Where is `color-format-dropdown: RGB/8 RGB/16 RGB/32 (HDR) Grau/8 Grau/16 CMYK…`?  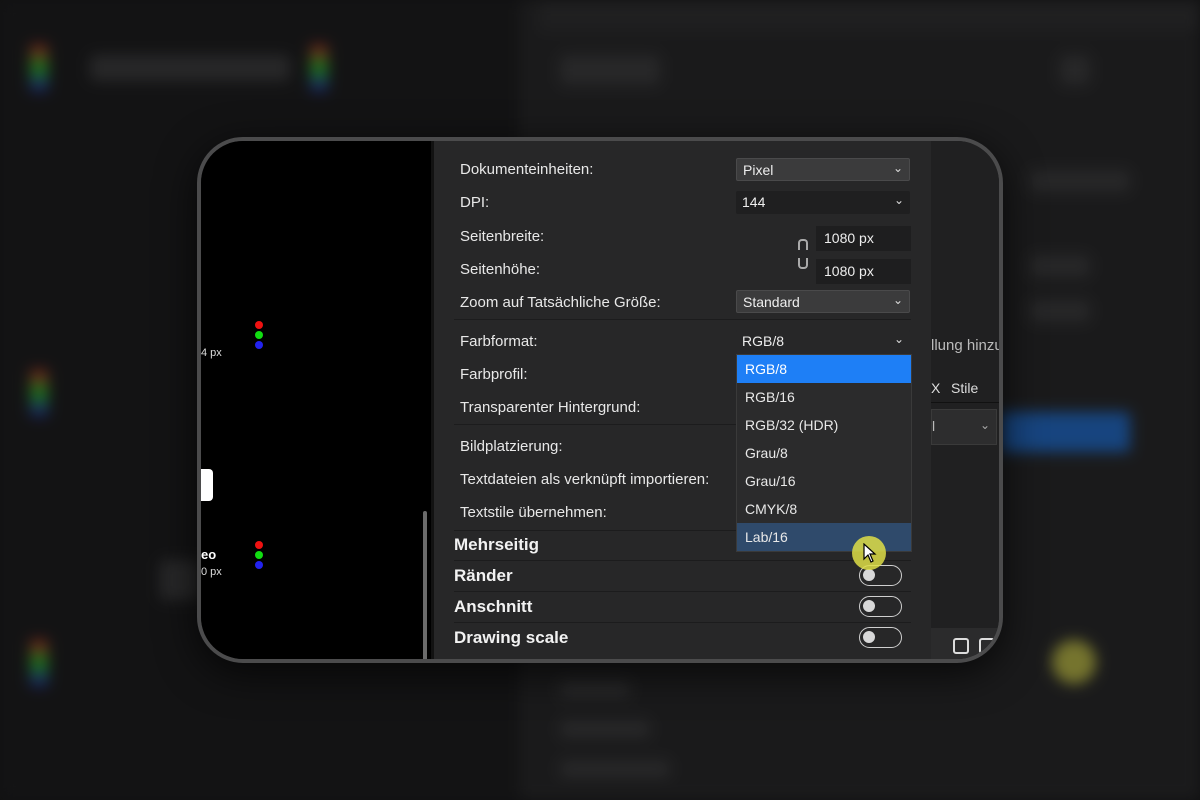
color-format-dropdown: RGB/8 RGB/16 RGB/32 (HDR) Grau/8 Grau/16 CMYK… is located at coordinates (824, 453).